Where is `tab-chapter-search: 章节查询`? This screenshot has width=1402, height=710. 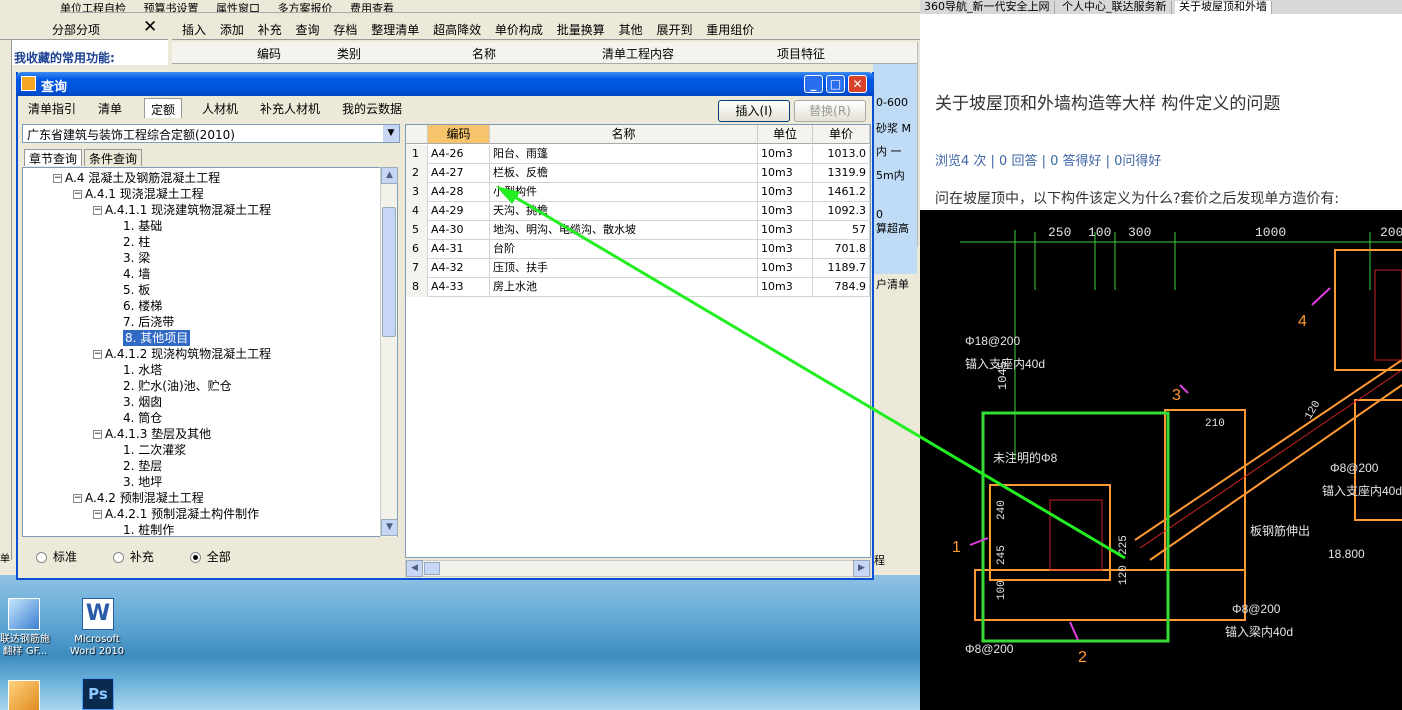
tab-chapter-search: 章节查询 is located at coordinates (53, 157).